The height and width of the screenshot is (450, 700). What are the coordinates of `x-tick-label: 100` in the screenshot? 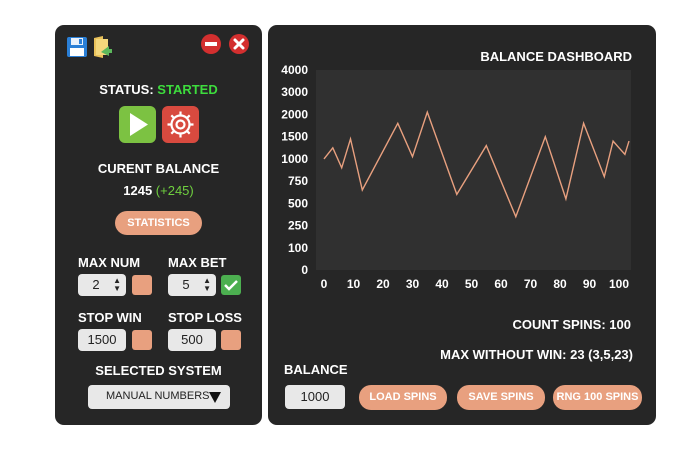 It's located at (619, 284).